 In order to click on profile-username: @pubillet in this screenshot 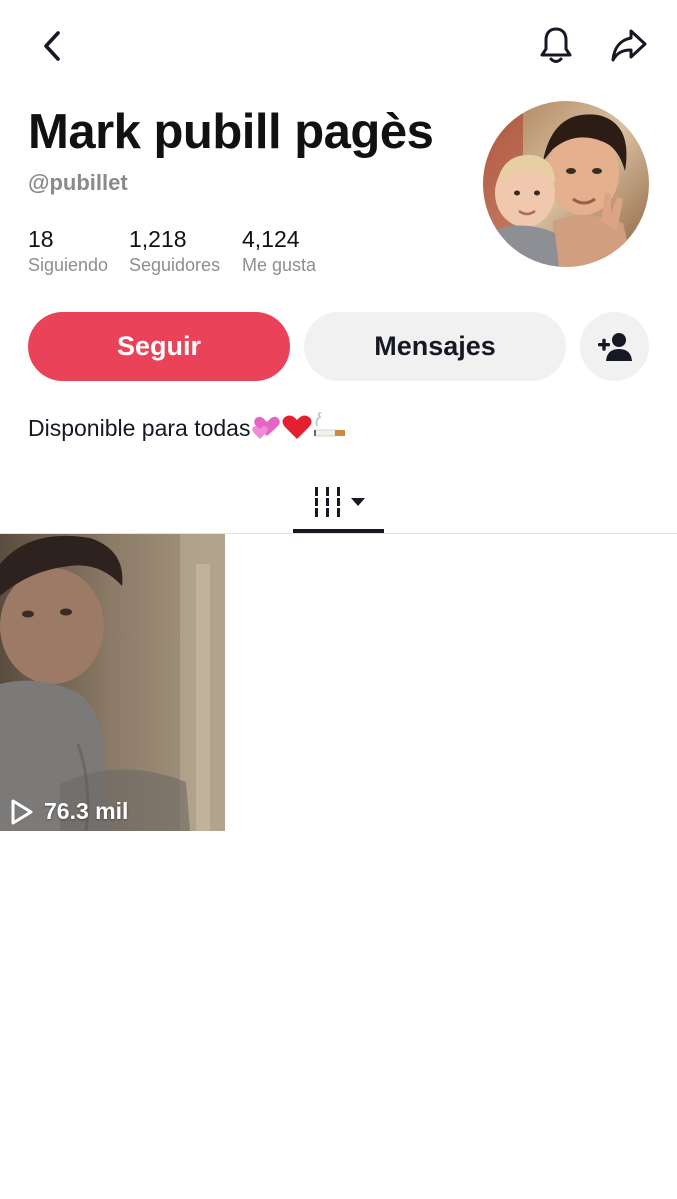, I will do `click(78, 182)`.